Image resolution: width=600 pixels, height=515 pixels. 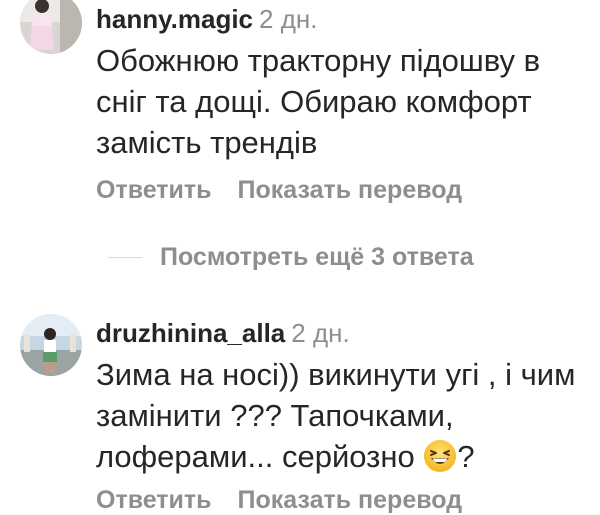 I want to click on view-more-replies-label: Посмотреть ещё 3 ответа, so click(x=317, y=256).